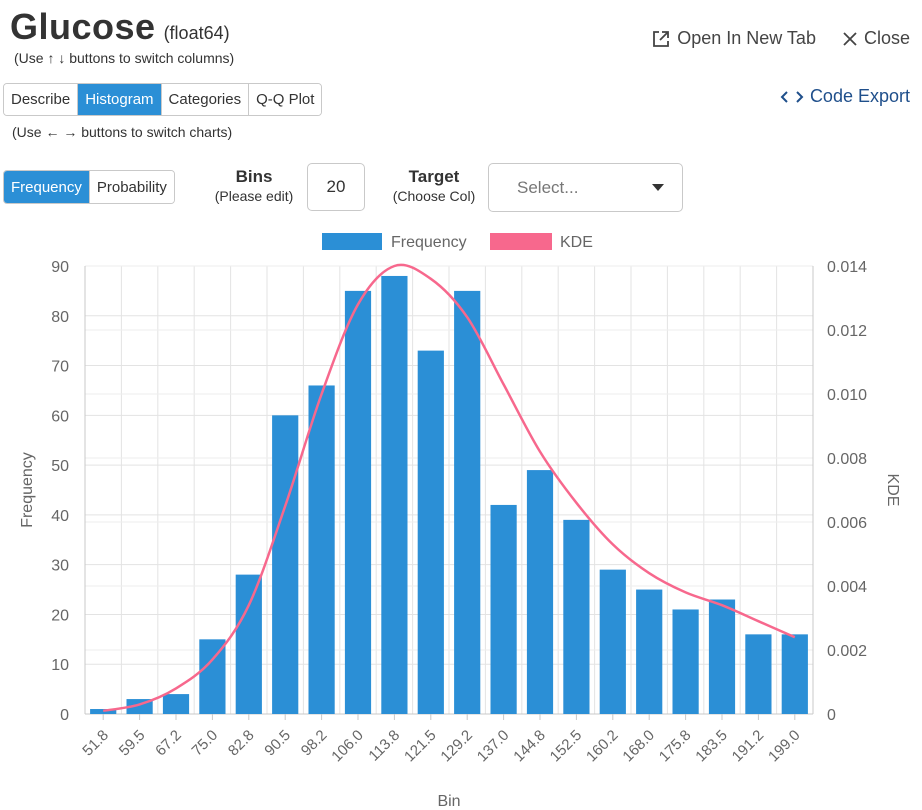 This screenshot has width=922, height=810. Describe the element at coordinates (124, 58) in the screenshot. I see `column-switch-hint: (Use ↑ ↓ buttons to switch columns)` at that location.